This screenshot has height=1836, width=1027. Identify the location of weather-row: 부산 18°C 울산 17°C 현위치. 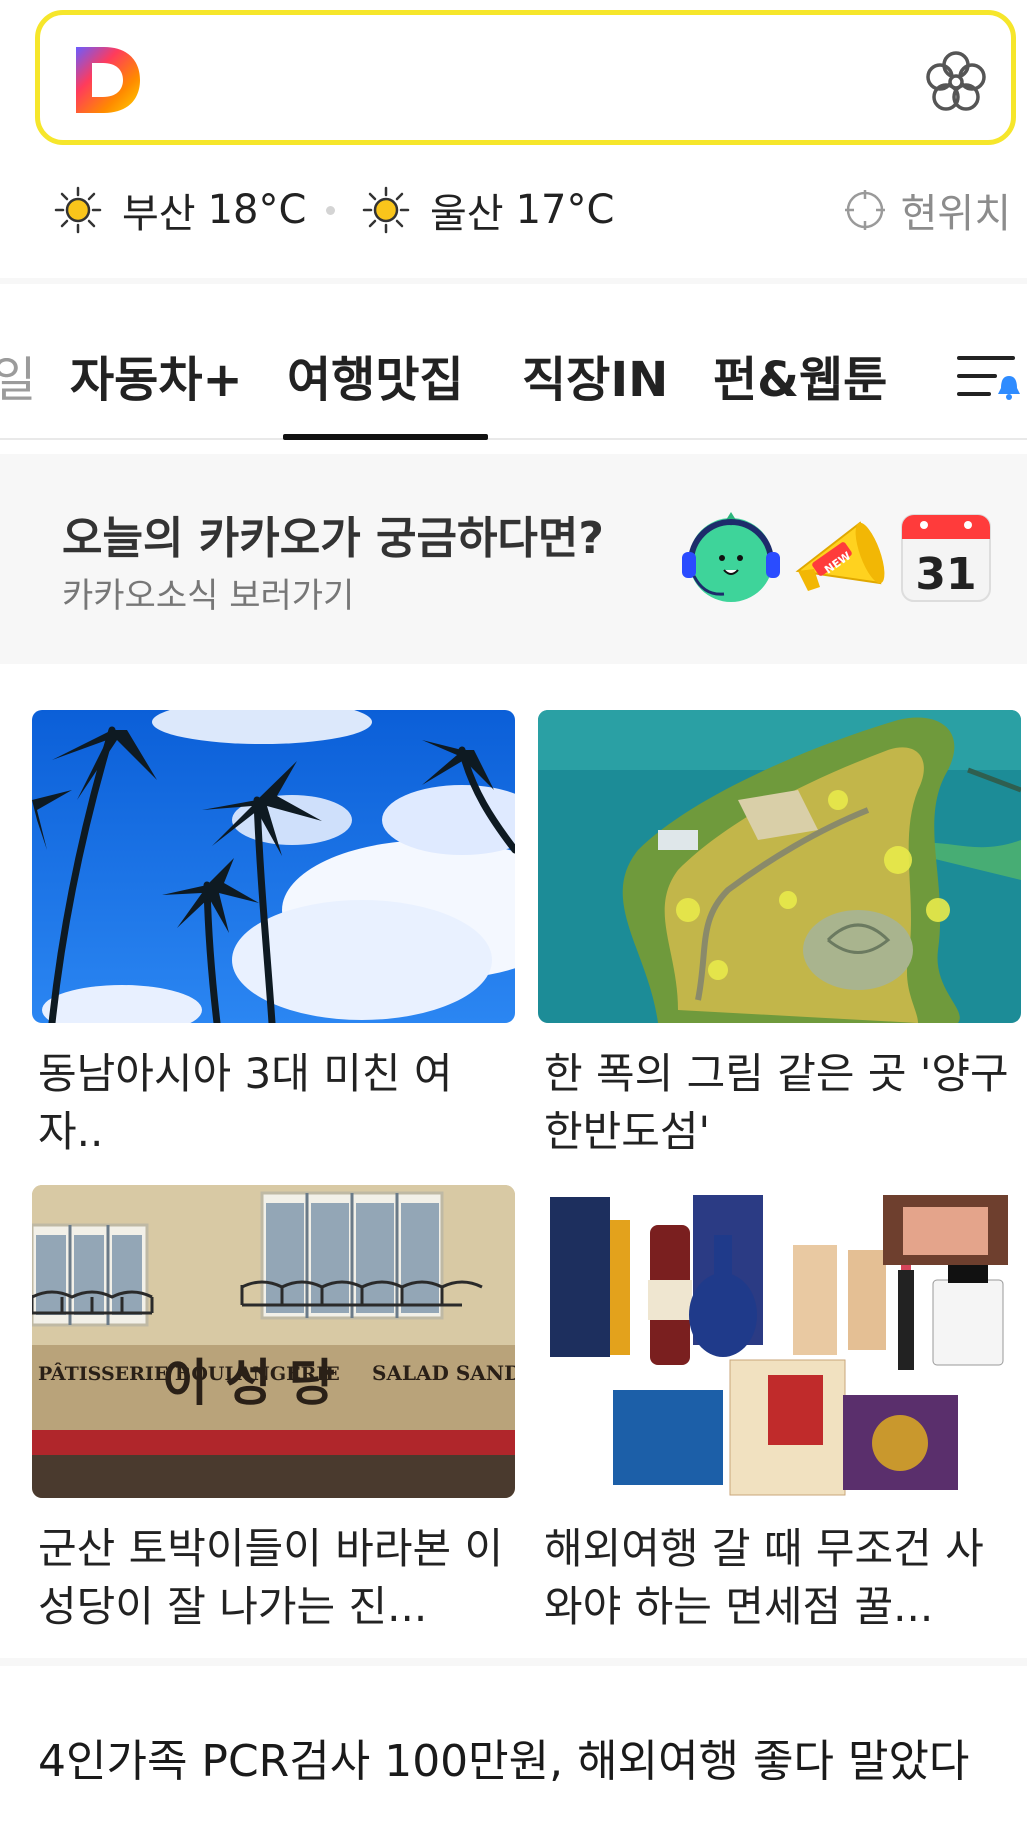
(513, 210).